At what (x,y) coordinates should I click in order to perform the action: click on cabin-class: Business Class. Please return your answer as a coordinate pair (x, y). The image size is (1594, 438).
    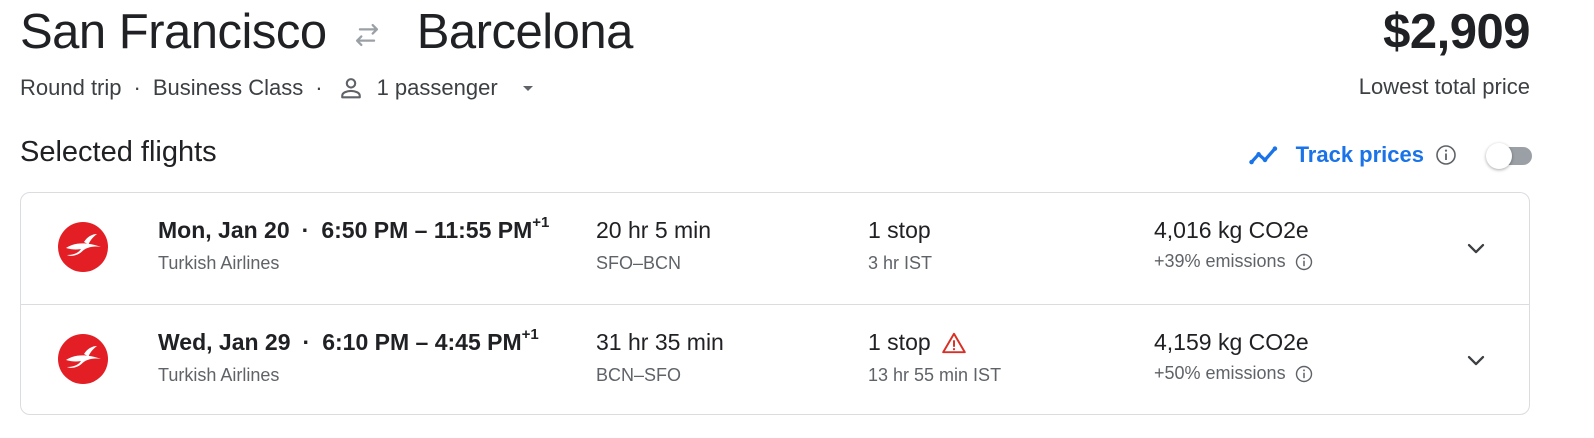
    Looking at the image, I should click on (228, 87).